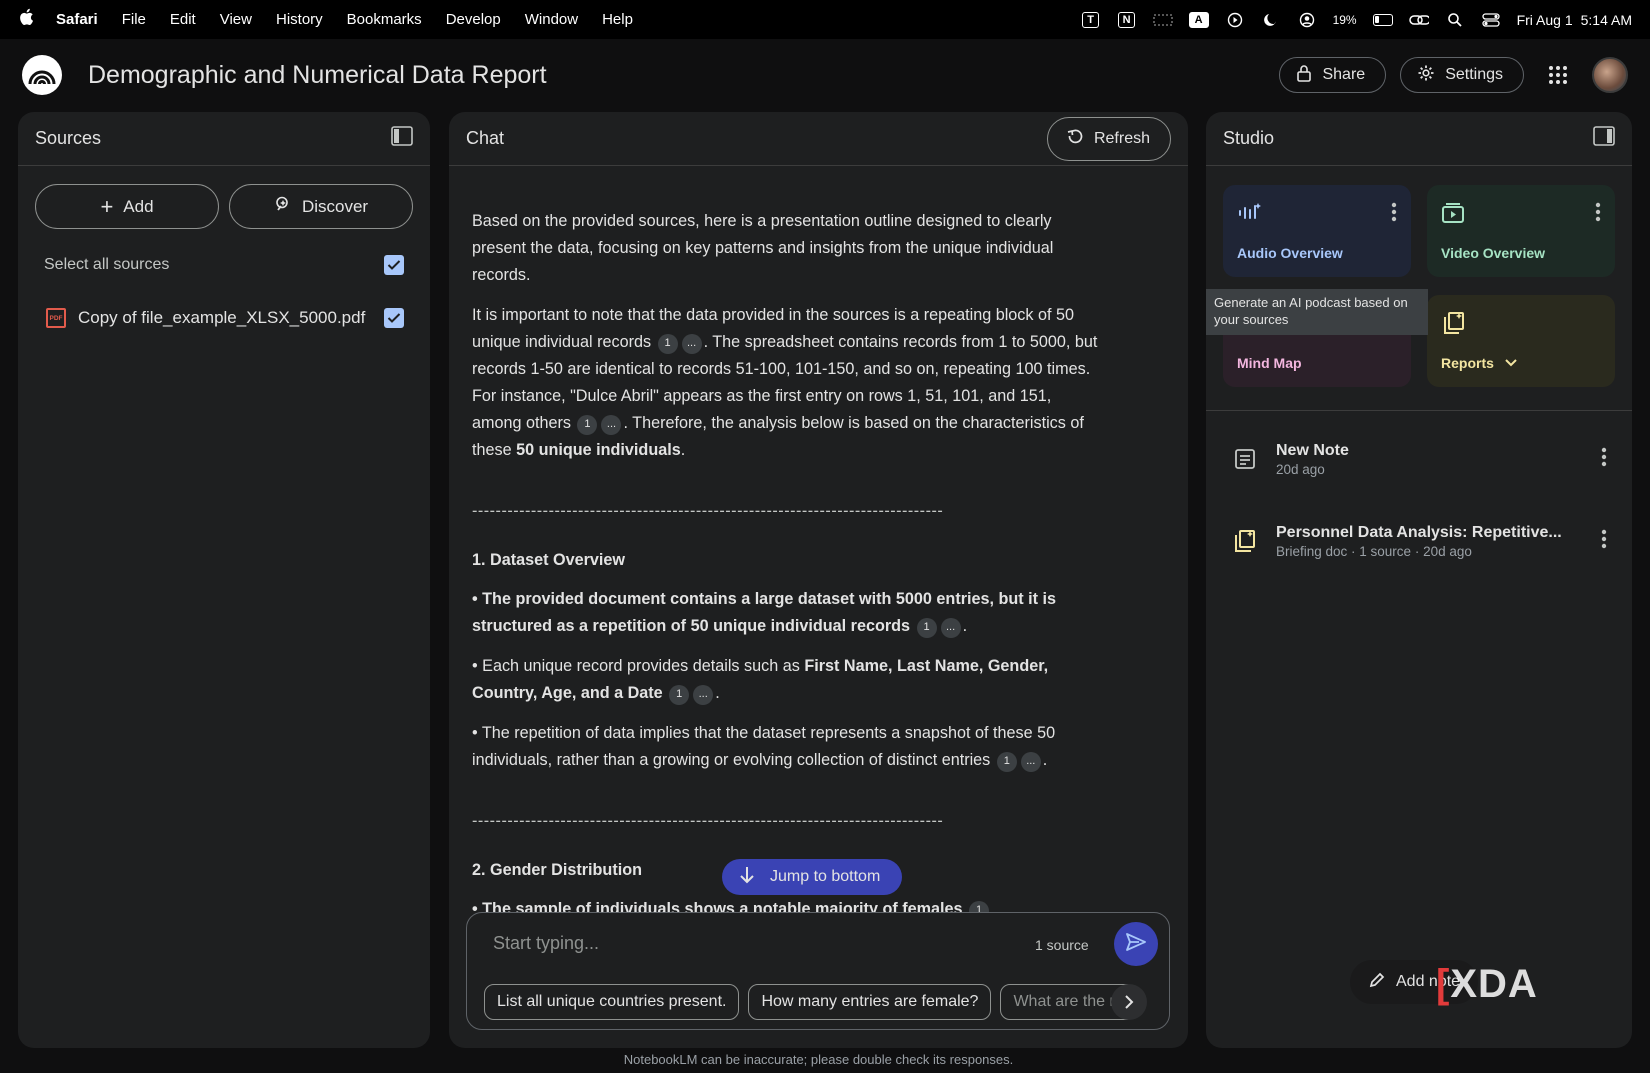 This screenshot has height=1073, width=1650. I want to click on control-center-icon, so click(1491, 20).